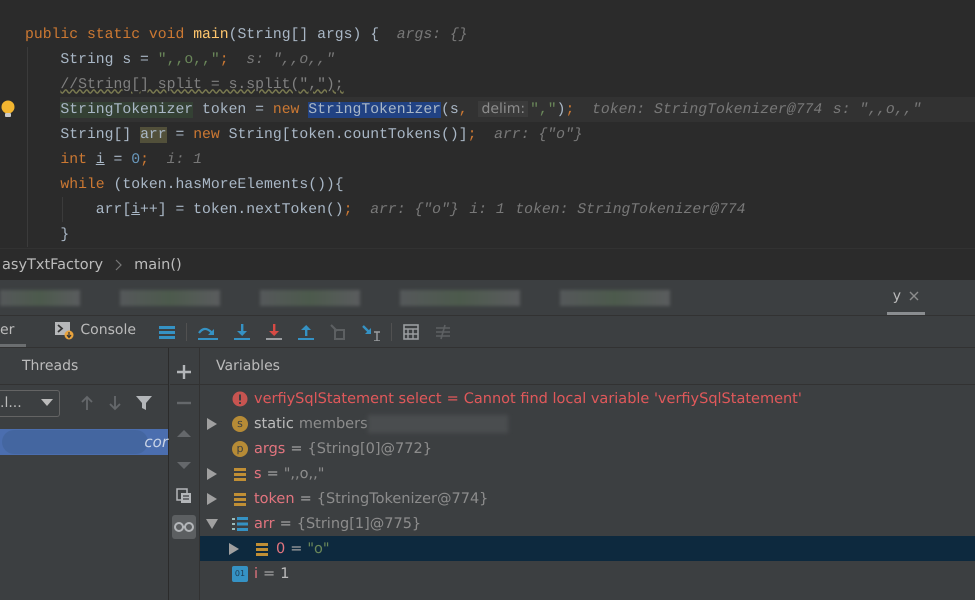 The image size is (975, 600). What do you see at coordinates (144, 403) in the screenshot?
I see `filter-icon` at bounding box center [144, 403].